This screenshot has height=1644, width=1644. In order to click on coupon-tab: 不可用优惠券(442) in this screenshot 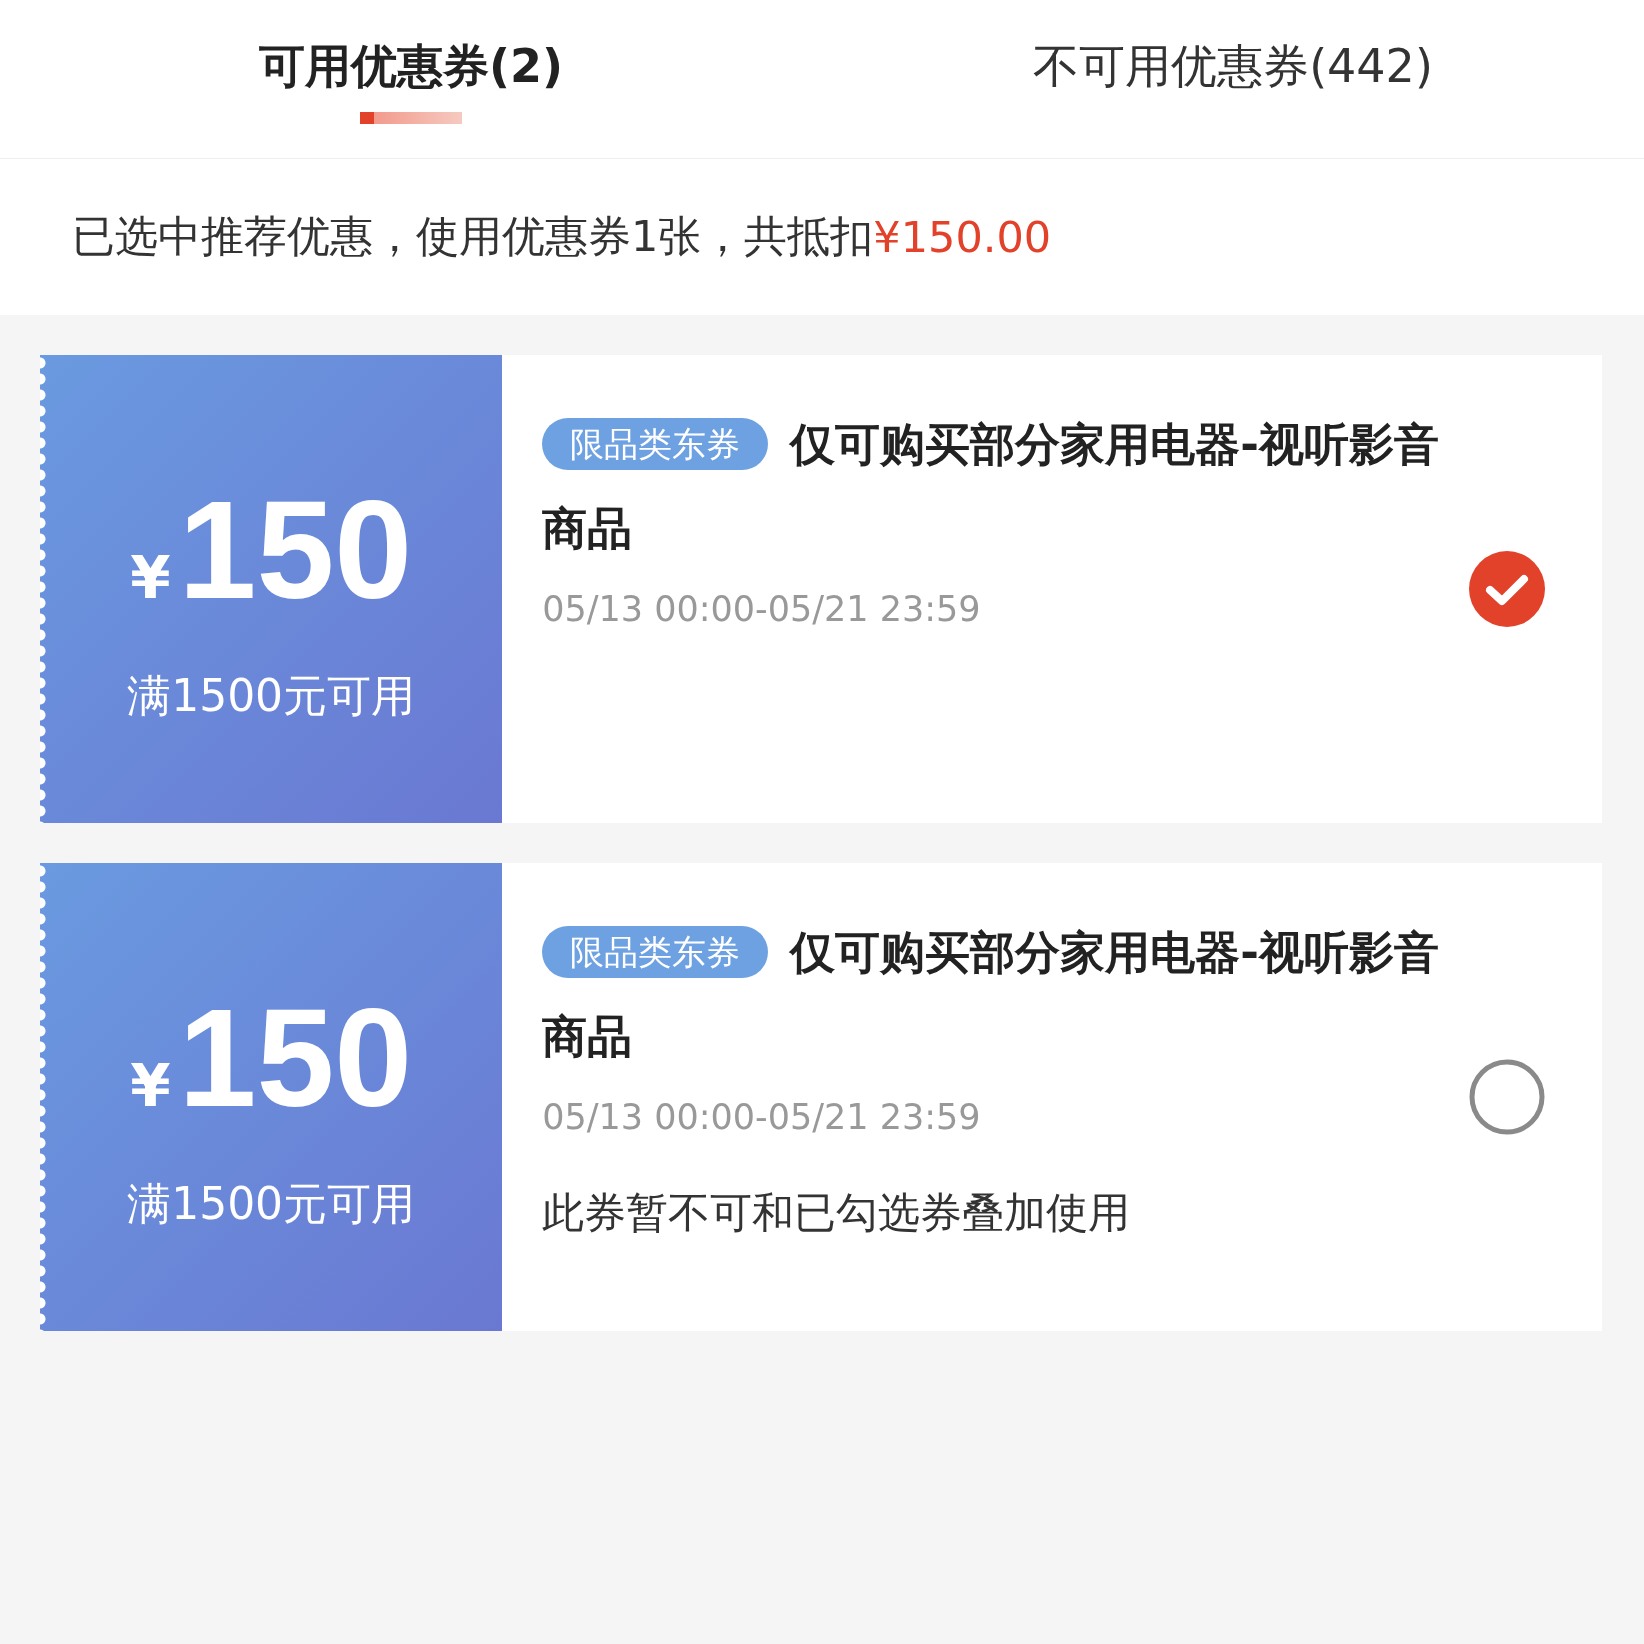, I will do `click(1233, 79)`.